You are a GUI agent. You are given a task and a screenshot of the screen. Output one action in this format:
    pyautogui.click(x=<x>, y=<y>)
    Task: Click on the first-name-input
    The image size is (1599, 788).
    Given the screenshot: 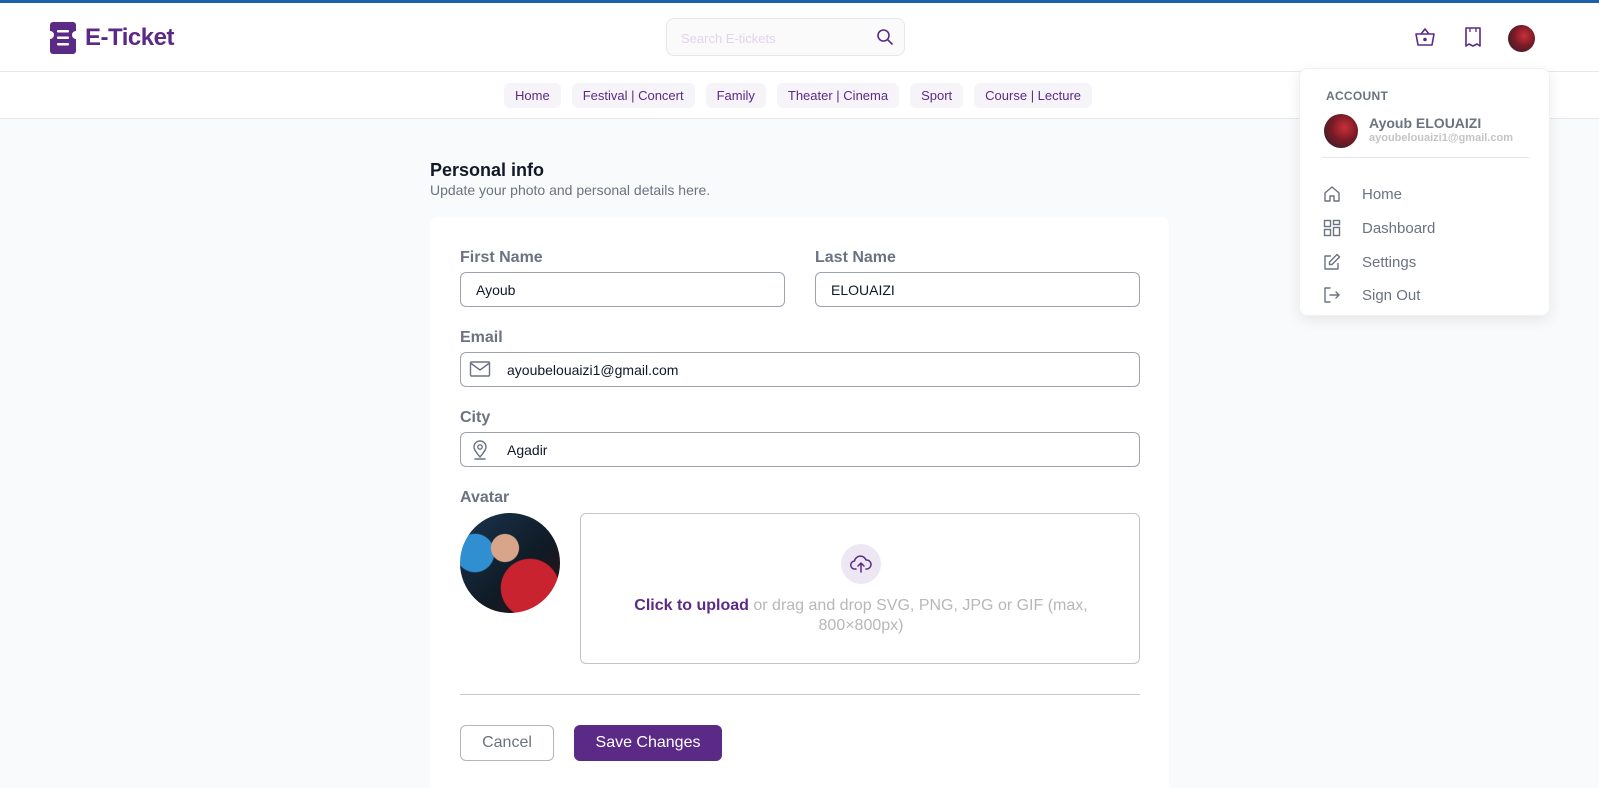 What is the action you would take?
    pyautogui.click(x=621, y=290)
    